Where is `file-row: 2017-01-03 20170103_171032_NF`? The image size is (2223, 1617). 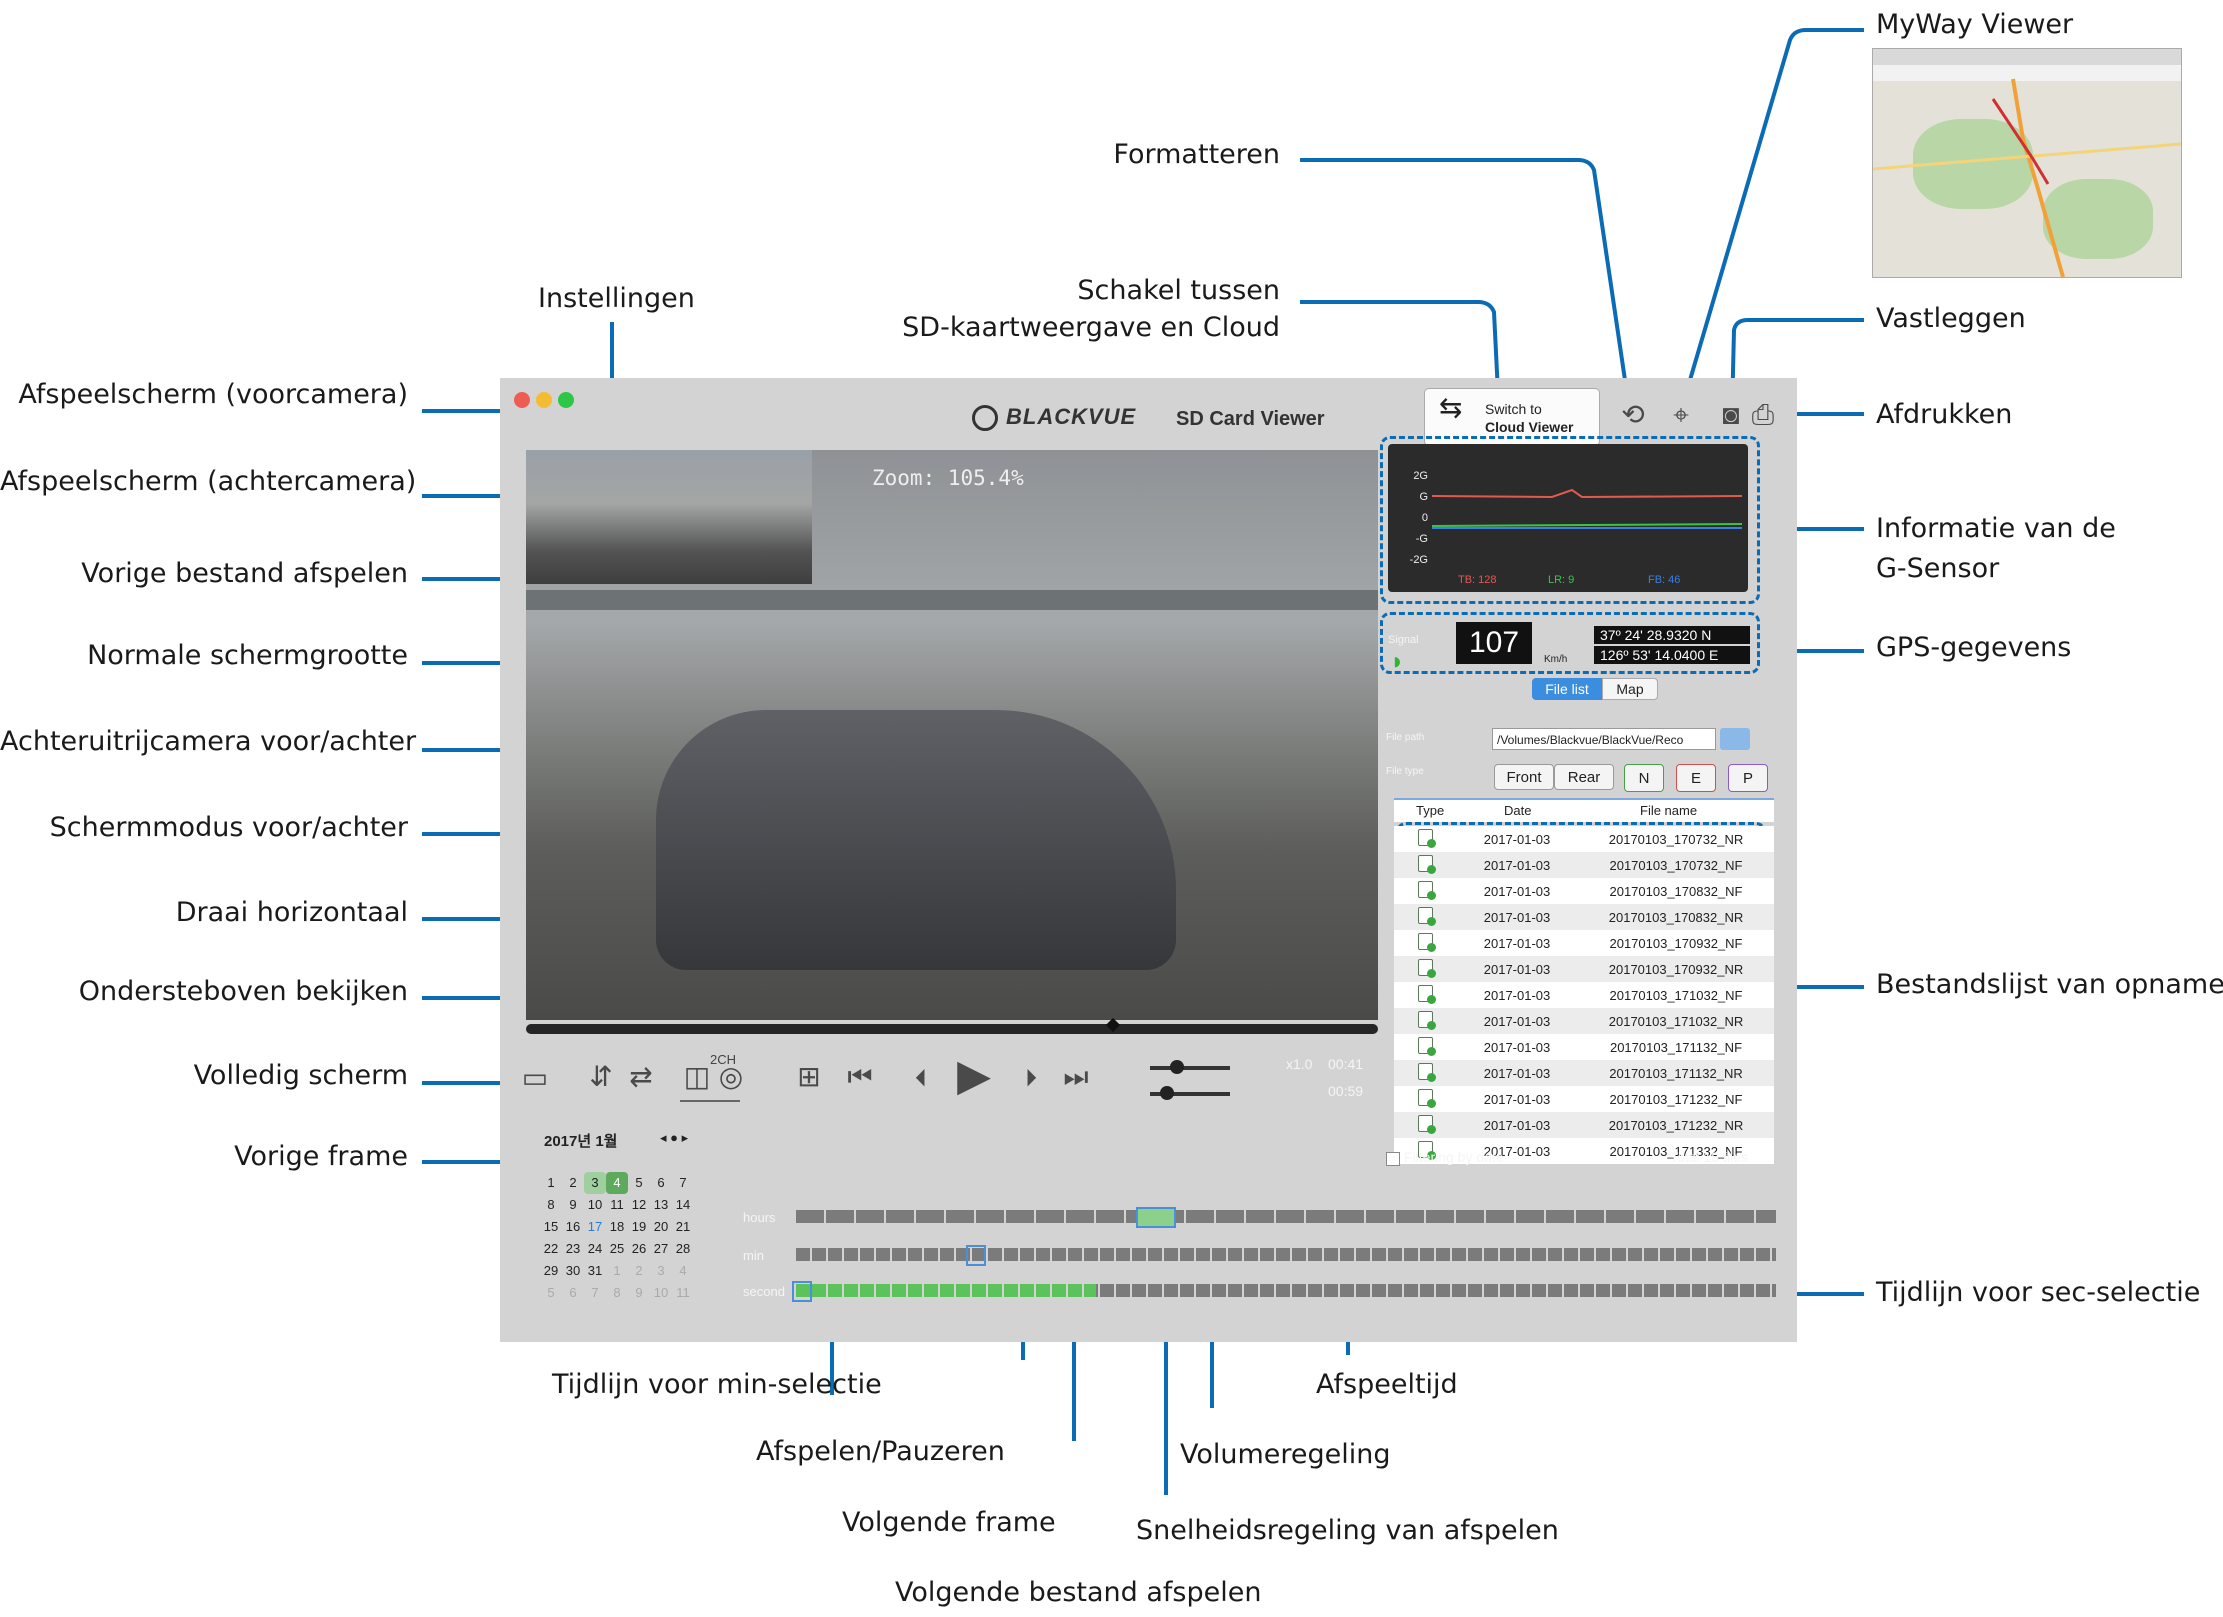
file-row: 2017-01-03 20170103_171032_NF is located at coordinates (1584, 995).